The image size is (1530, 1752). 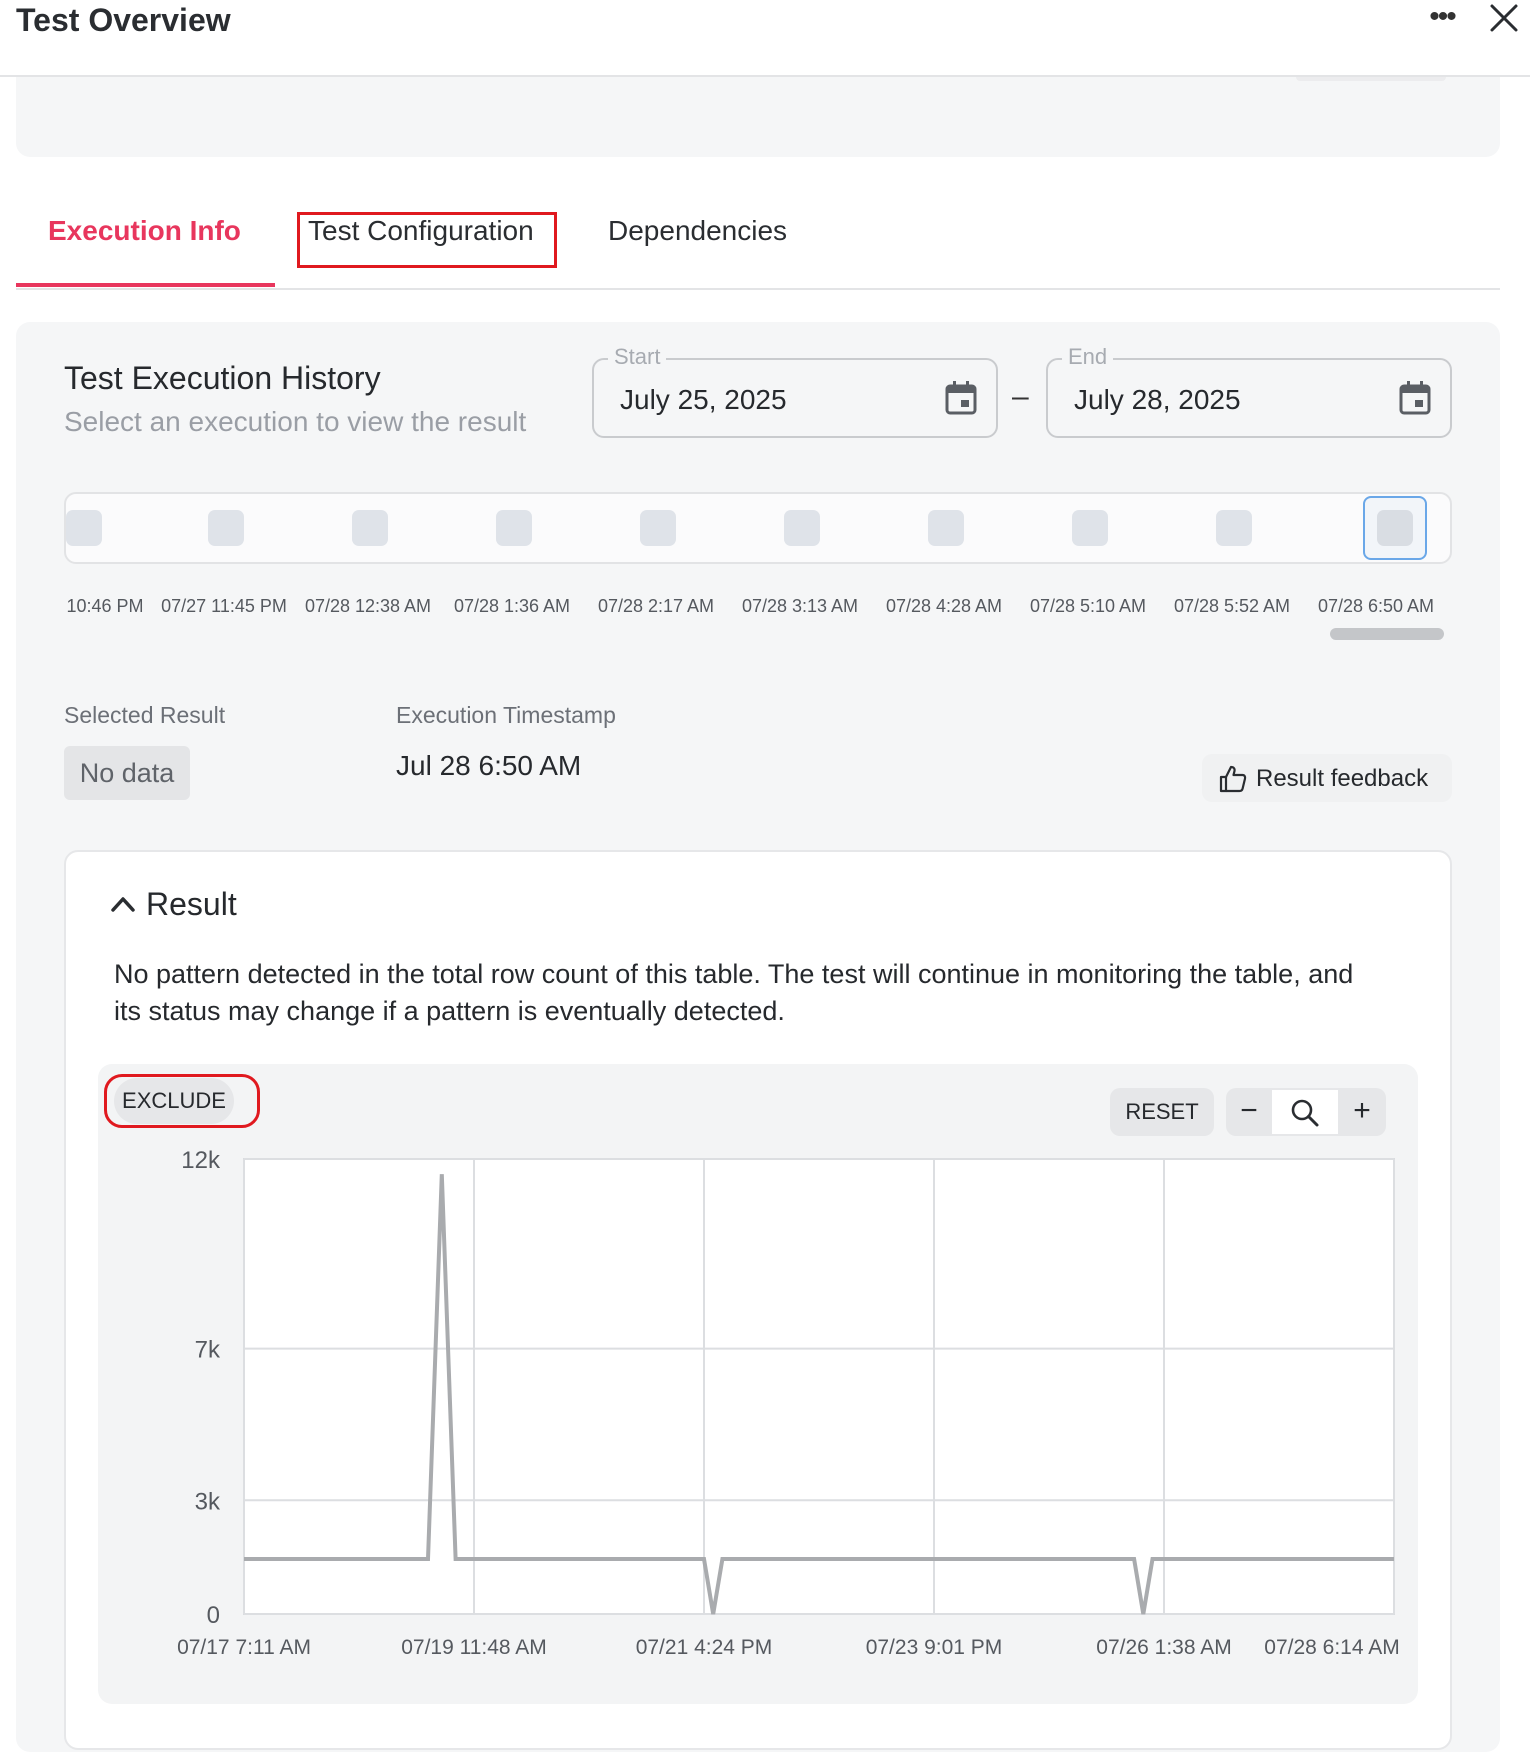 What do you see at coordinates (1331, 1647) in the screenshot?
I see `x-tick-label: 07/28 6:14 AM` at bounding box center [1331, 1647].